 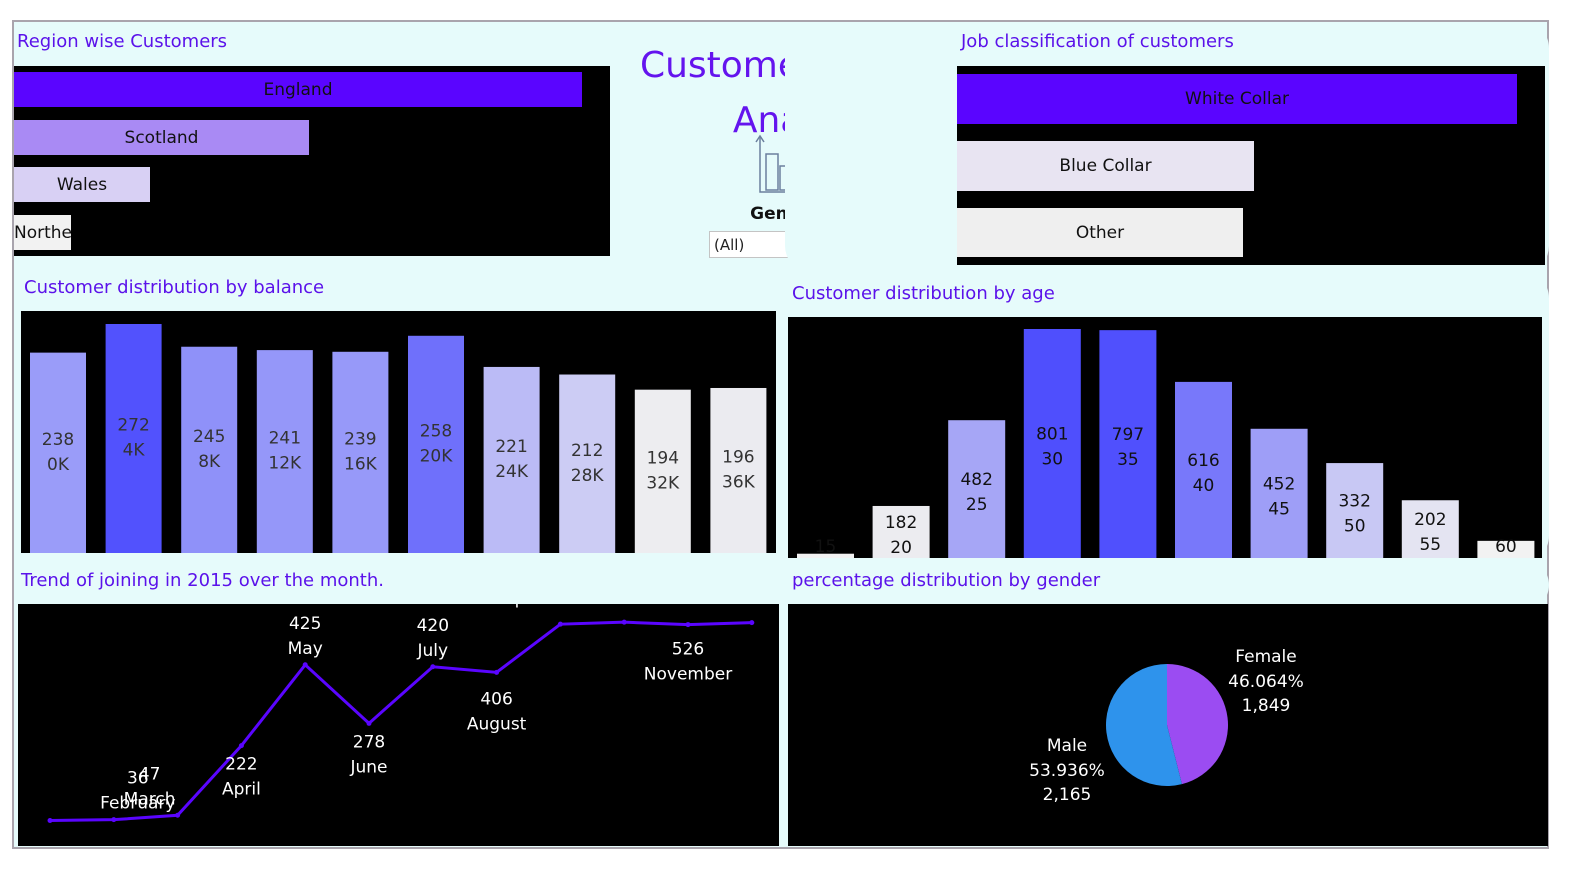 I want to click on age-category-label: 40, so click(x=1204, y=486).